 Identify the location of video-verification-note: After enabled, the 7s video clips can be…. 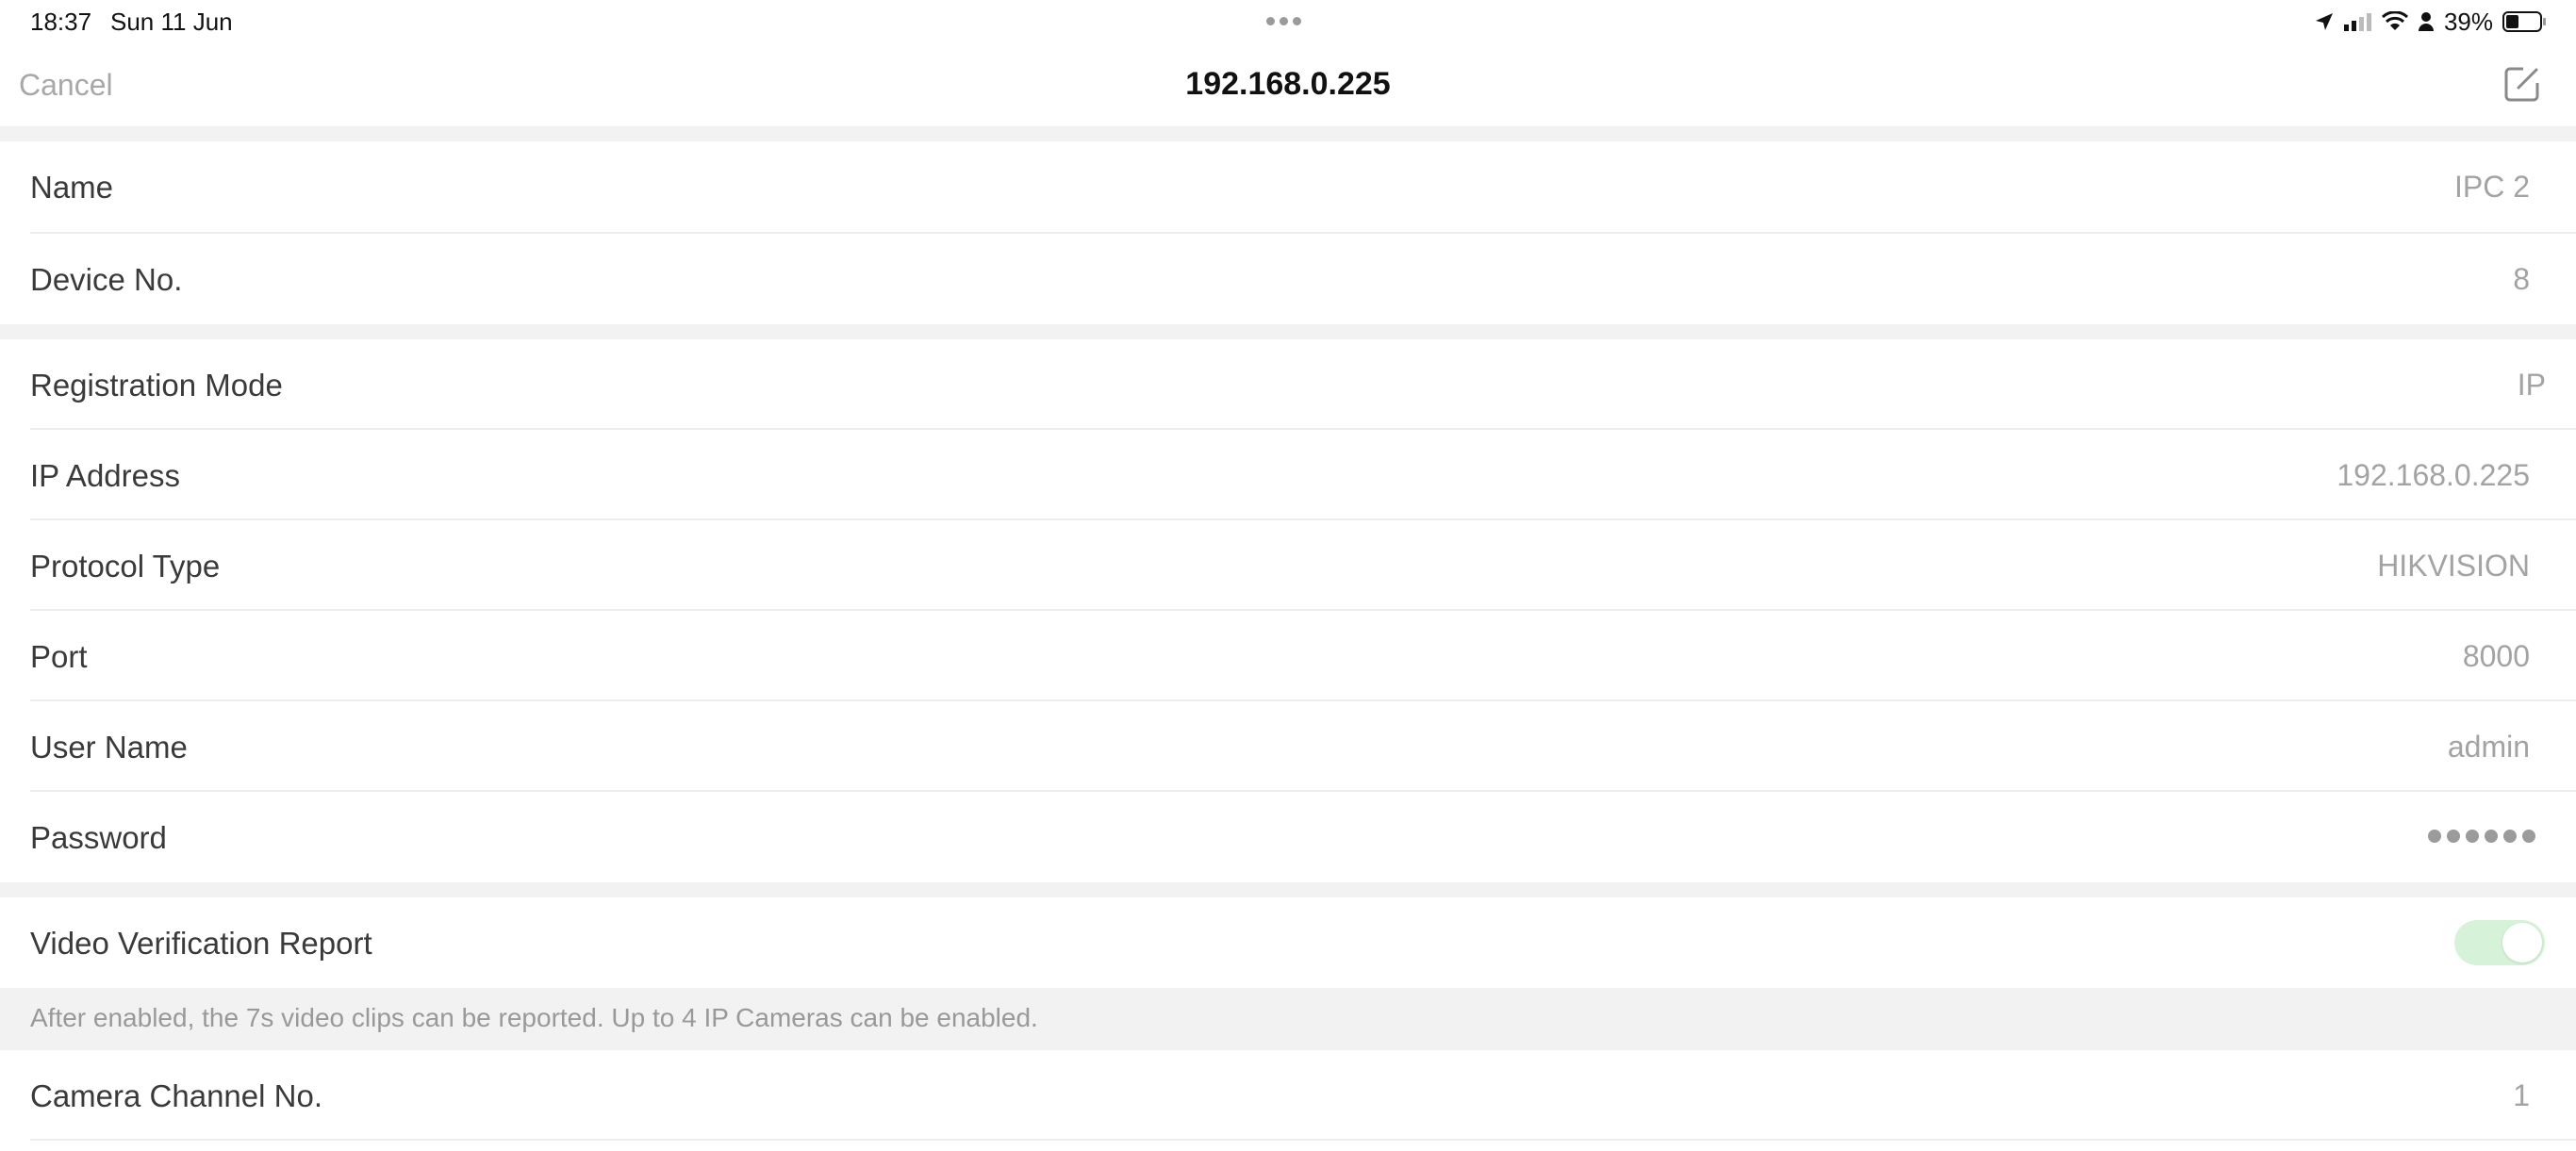
(1288, 1019).